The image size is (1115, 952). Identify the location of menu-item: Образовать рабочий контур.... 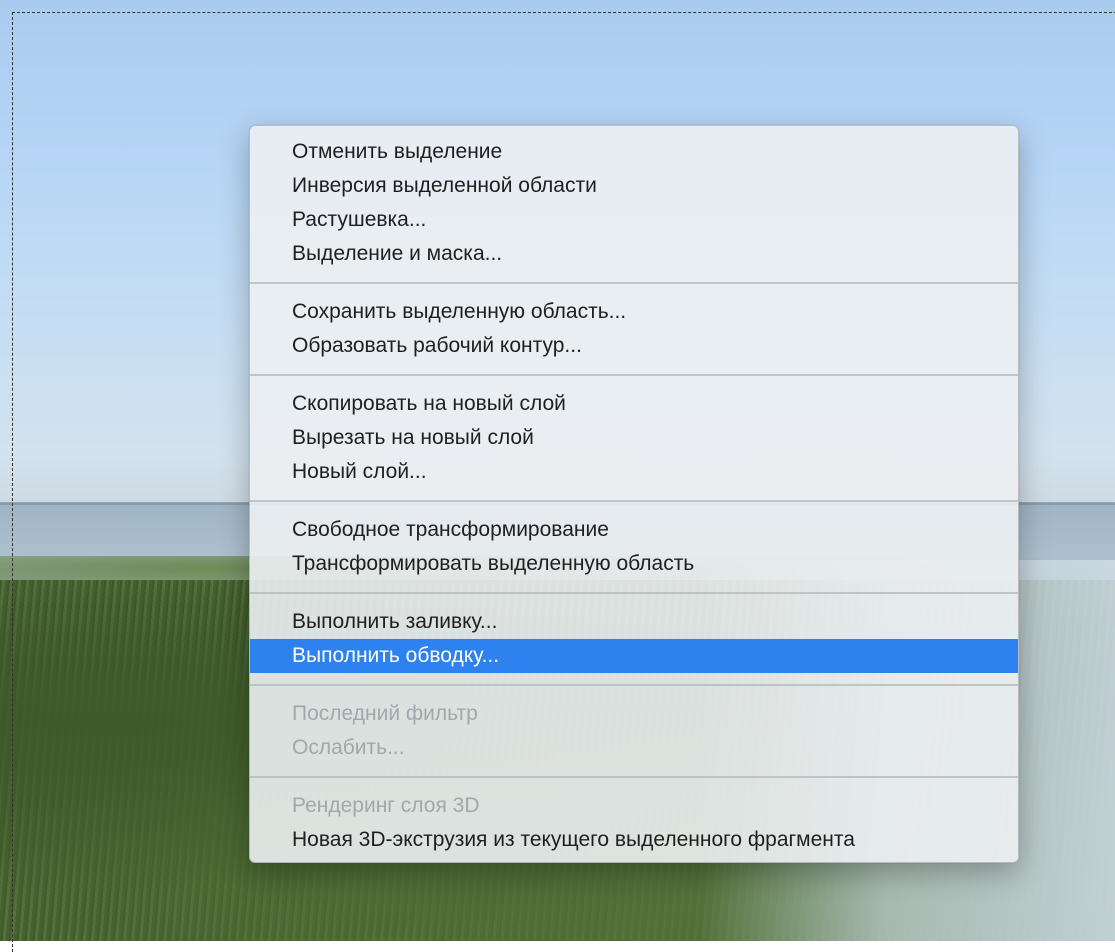
(634, 346).